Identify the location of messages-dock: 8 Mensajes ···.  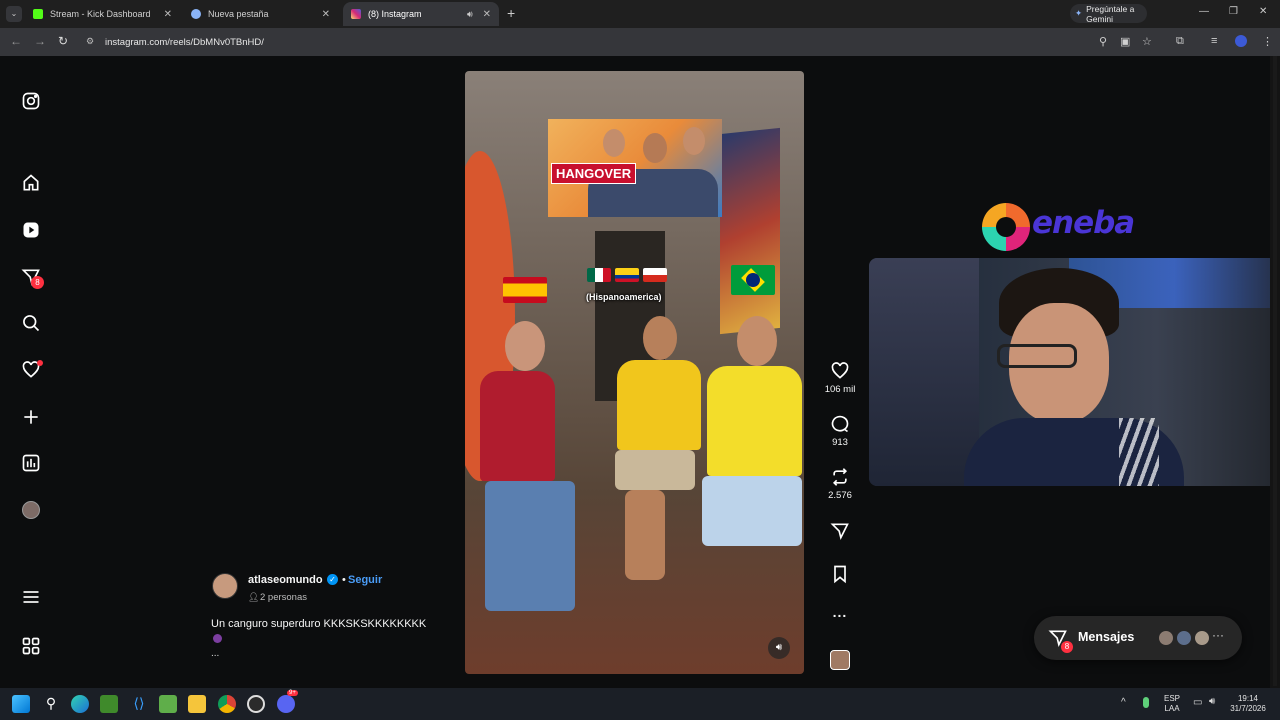
(1138, 638).